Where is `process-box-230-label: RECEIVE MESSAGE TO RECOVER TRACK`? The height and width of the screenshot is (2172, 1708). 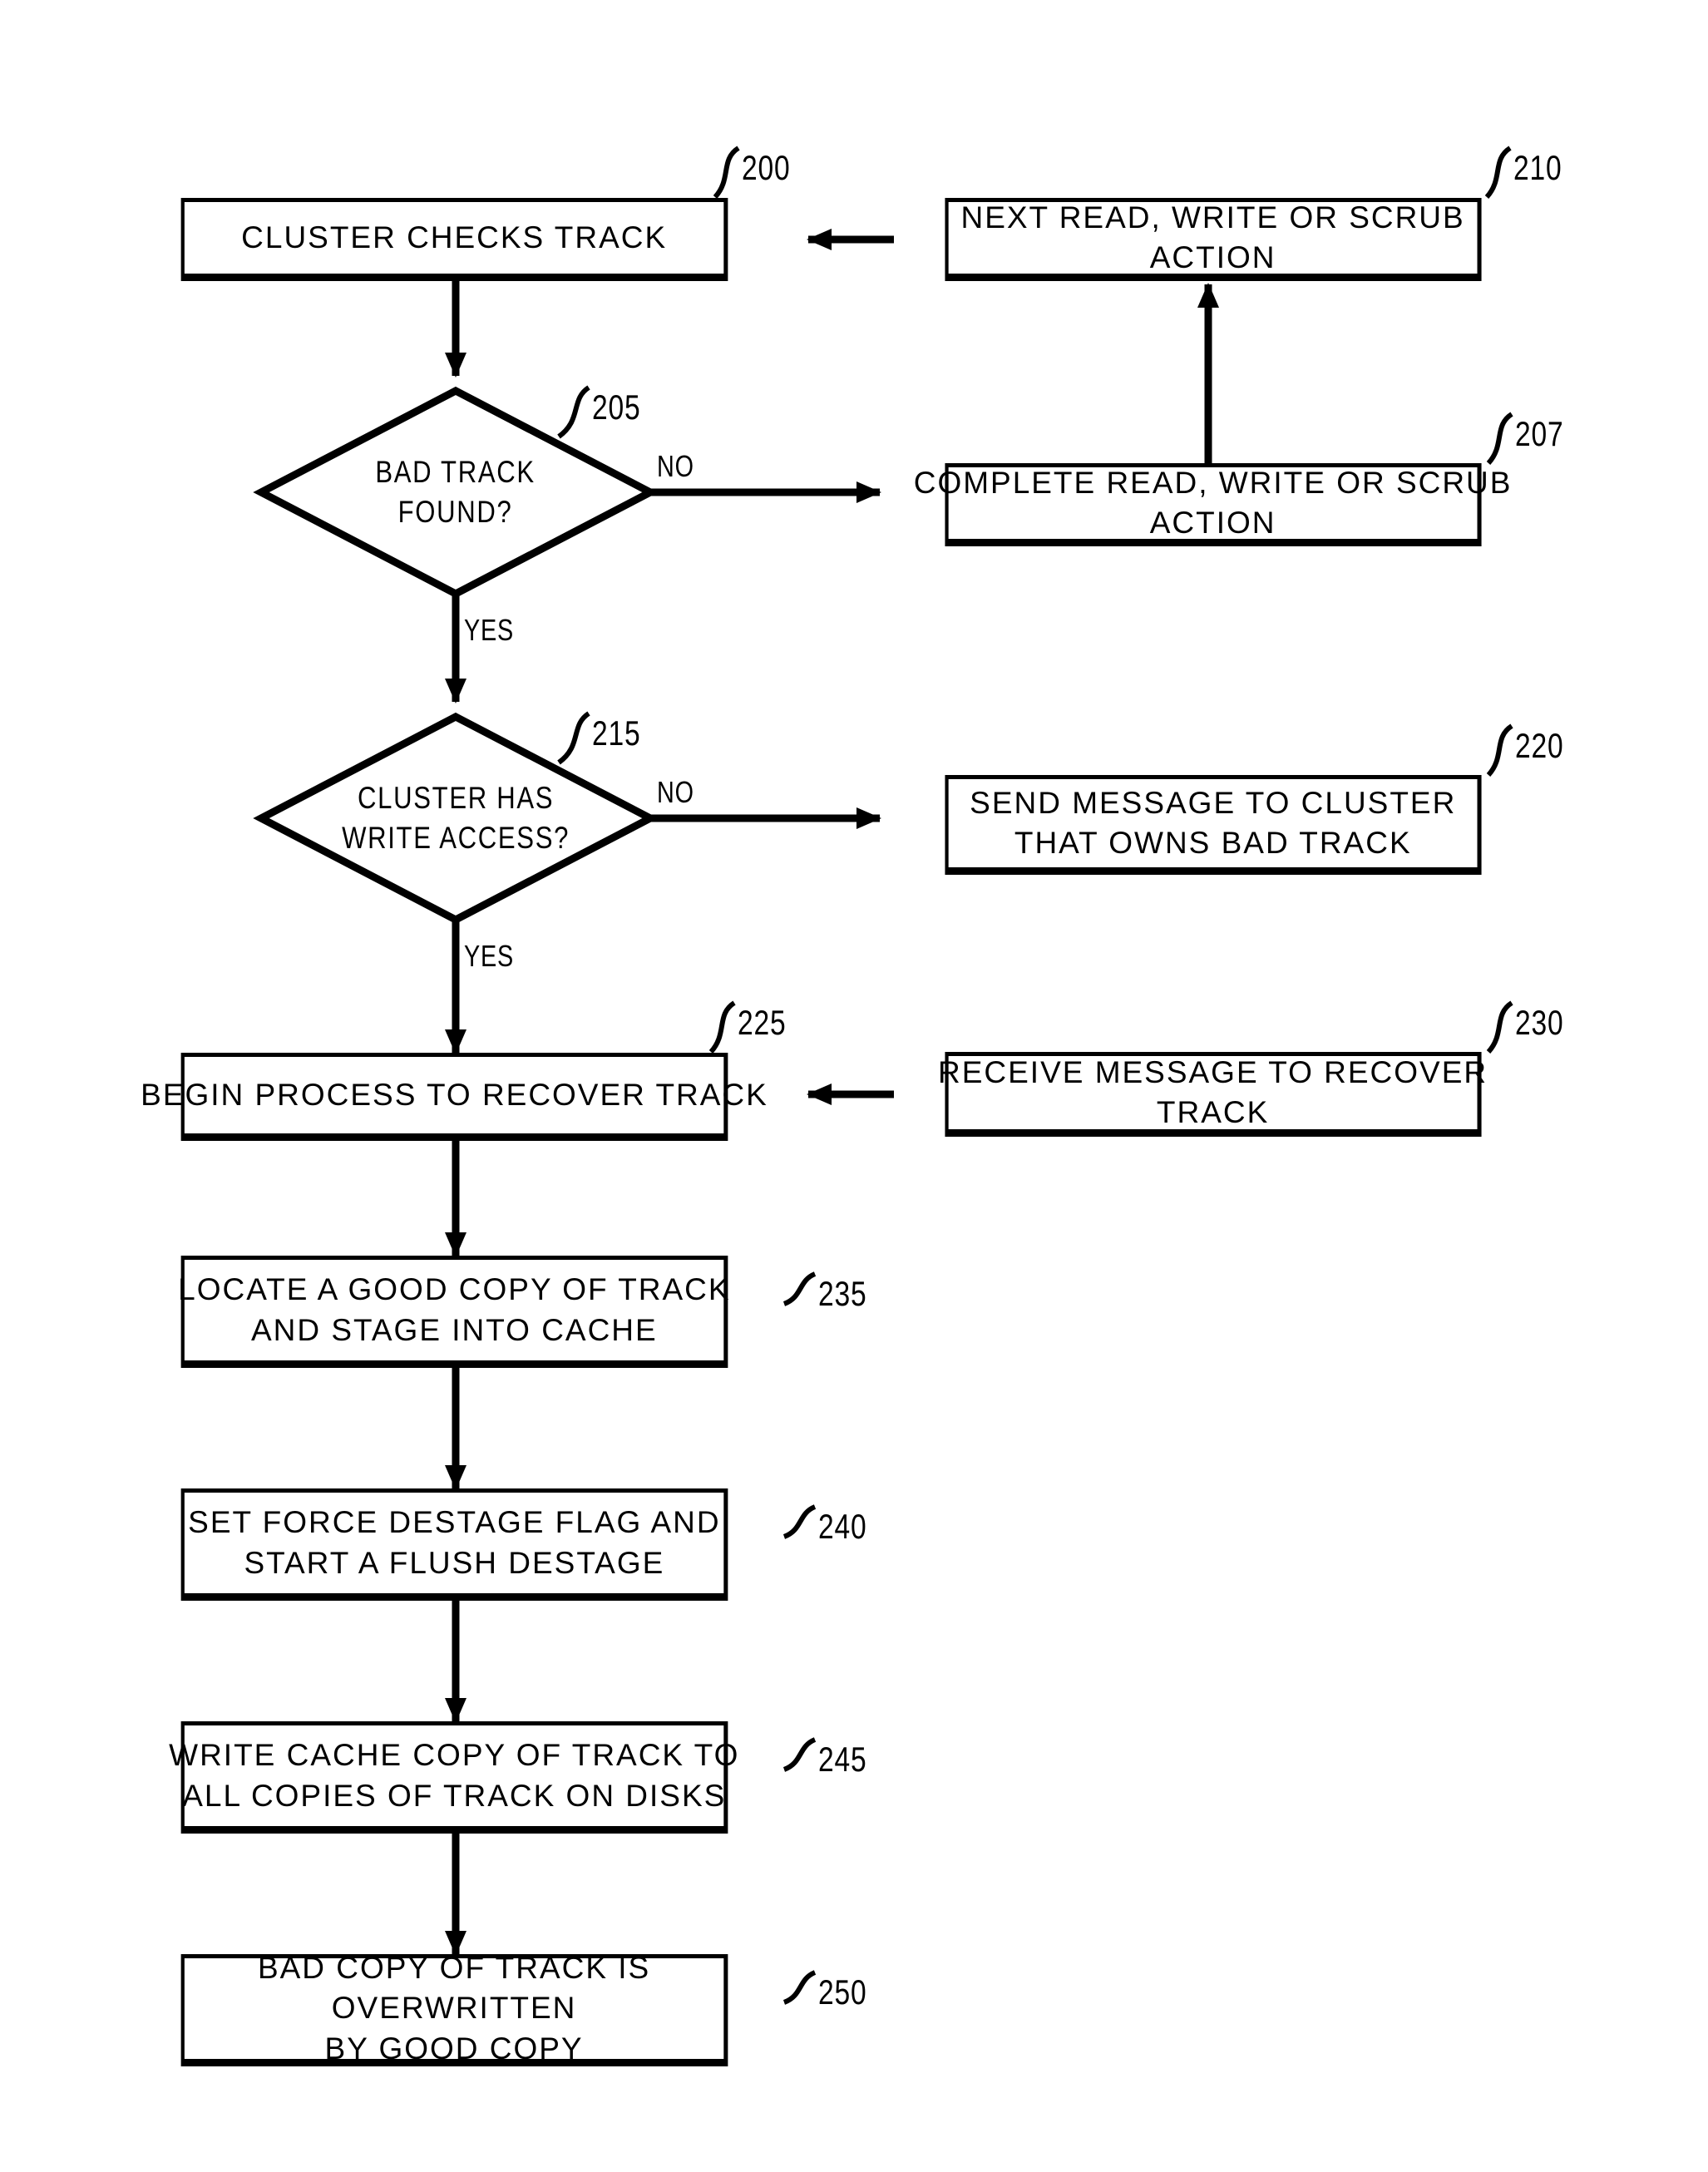
process-box-230-label: RECEIVE MESSAGE TO RECOVER TRACK is located at coordinates (1213, 1091).